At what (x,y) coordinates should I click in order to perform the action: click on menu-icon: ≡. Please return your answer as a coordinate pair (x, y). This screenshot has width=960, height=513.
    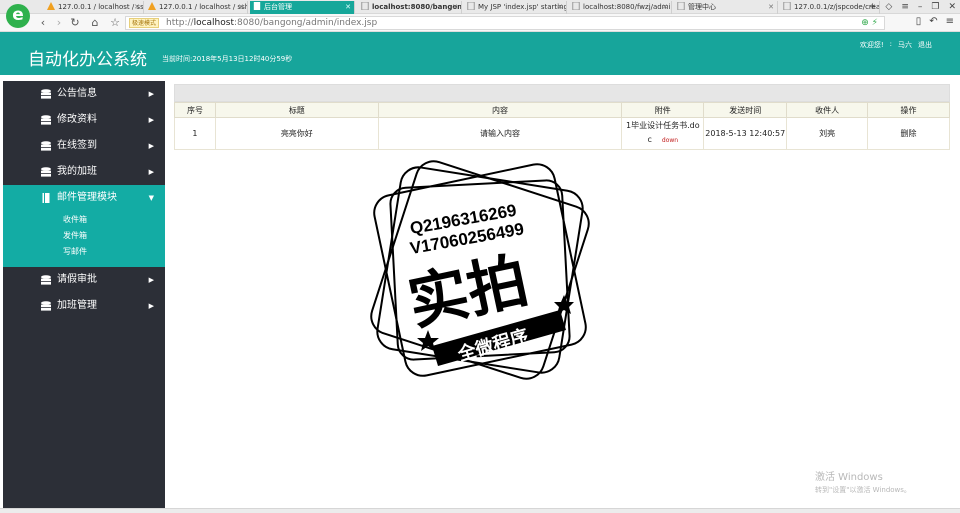
    Looking at the image, I should click on (905, 7).